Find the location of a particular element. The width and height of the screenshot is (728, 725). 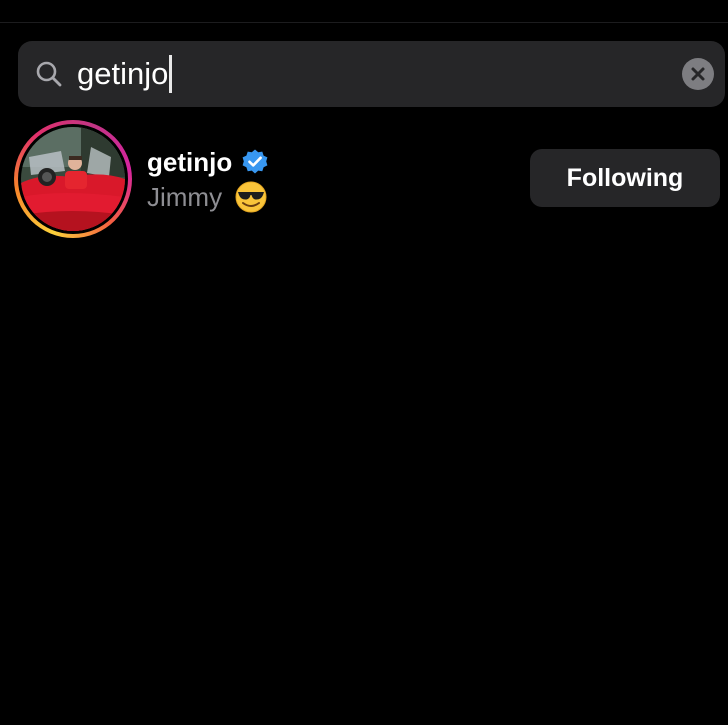

following-button: Following is located at coordinates (625, 178).